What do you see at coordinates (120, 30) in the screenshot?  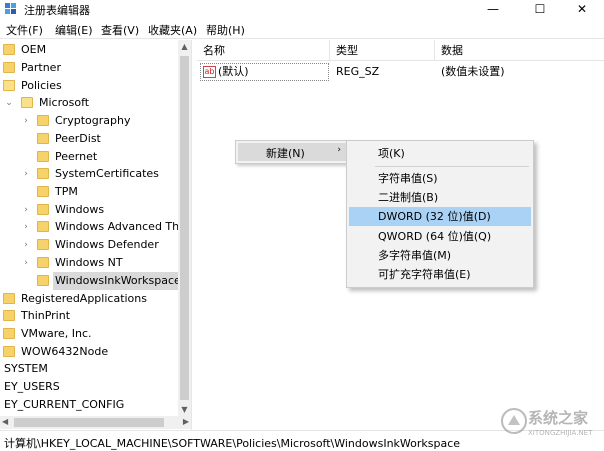 I see `menu-view: 查看(V)` at bounding box center [120, 30].